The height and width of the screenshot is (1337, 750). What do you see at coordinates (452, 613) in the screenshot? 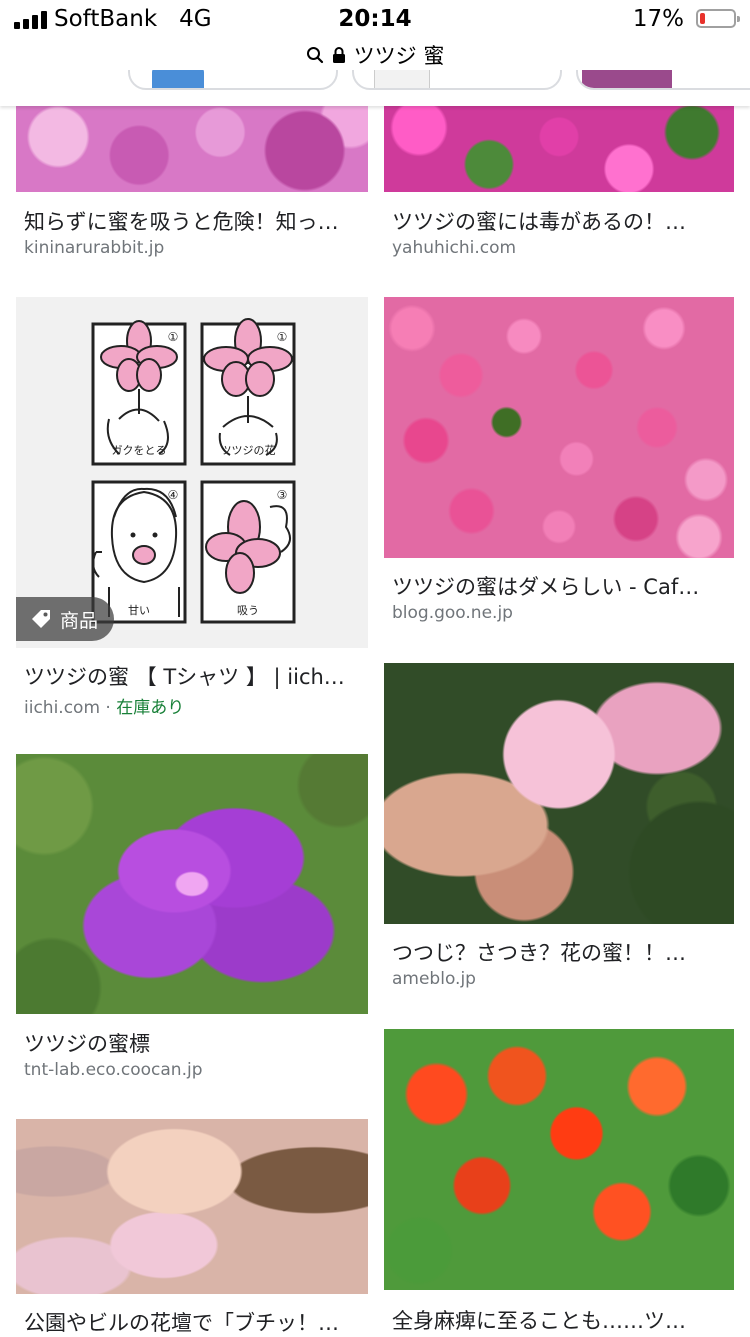
I see `result-source: blog.goo.ne.jp` at bounding box center [452, 613].